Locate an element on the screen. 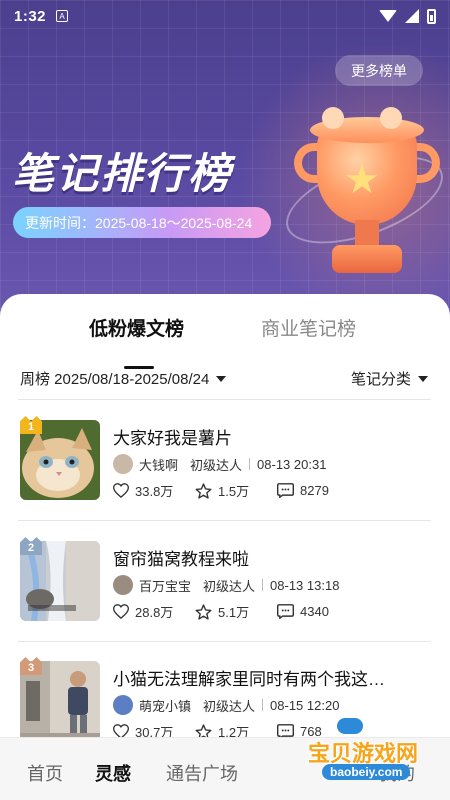 This screenshot has width=450, height=800. star-icon: ★ is located at coordinates (362, 180).